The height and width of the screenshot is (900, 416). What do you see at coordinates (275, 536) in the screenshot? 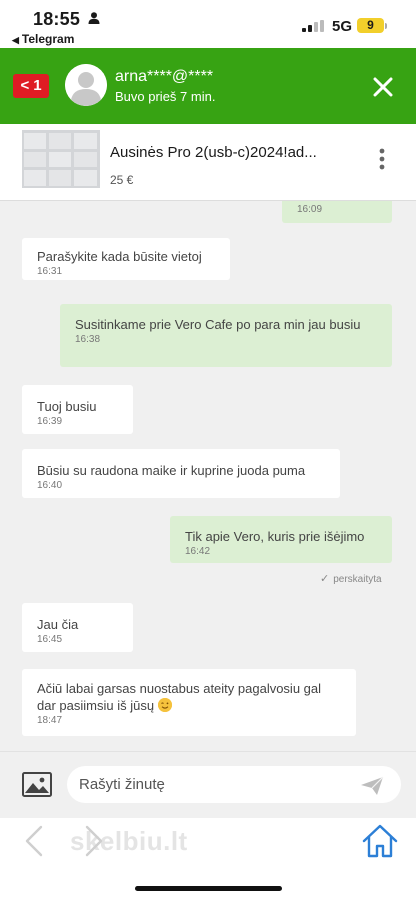
I see `message-text: Tik apie Vero, kuris prie išėjimo` at bounding box center [275, 536].